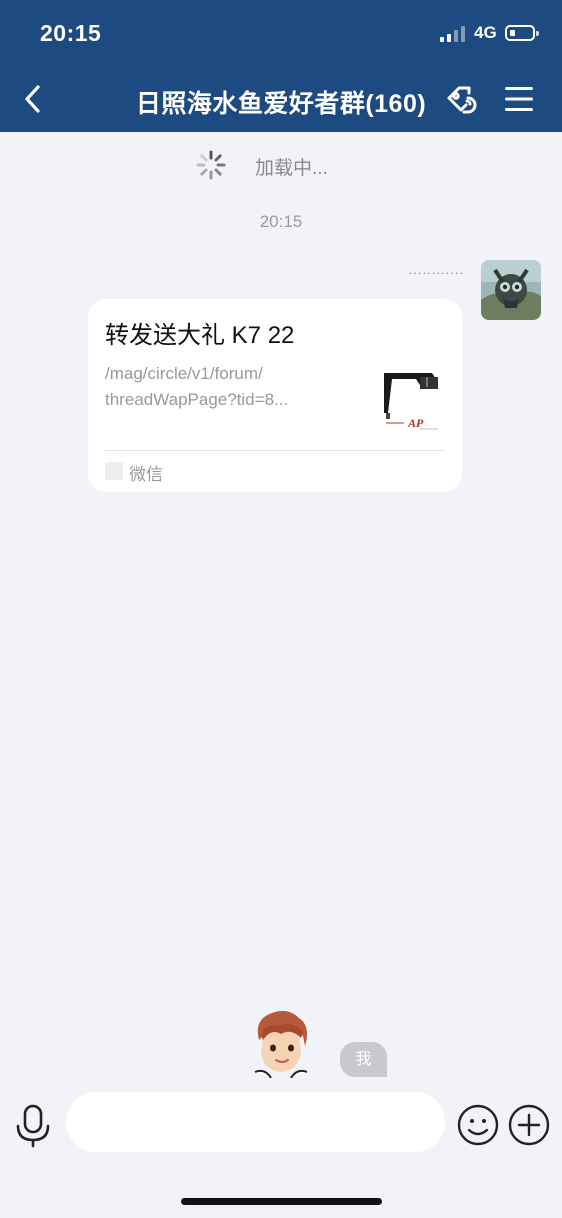 This screenshot has height=1218, width=562. Describe the element at coordinates (281, 1201) in the screenshot. I see `home-indicator` at that location.